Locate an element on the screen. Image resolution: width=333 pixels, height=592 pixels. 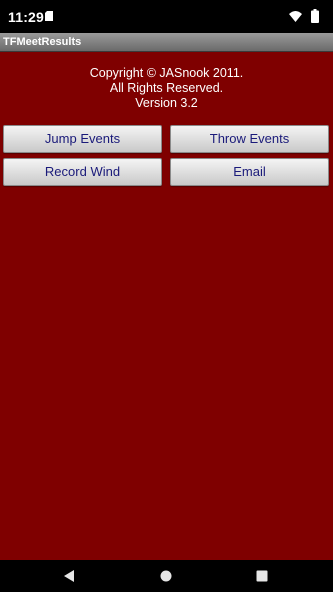
home-icon is located at coordinates (166, 576).